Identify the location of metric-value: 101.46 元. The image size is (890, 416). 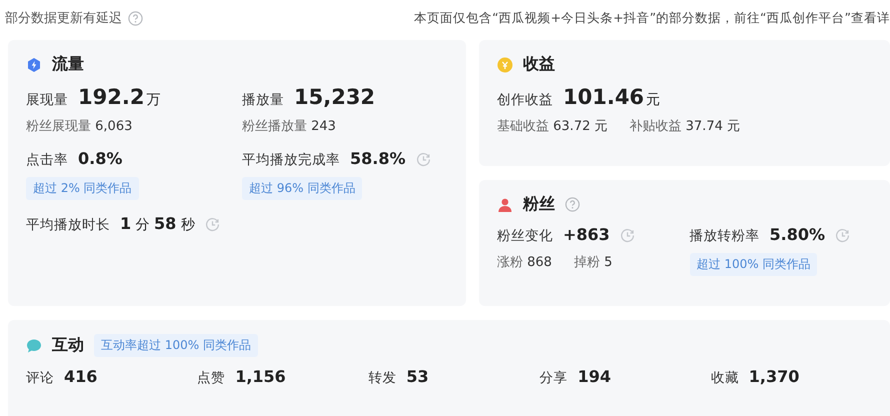
(611, 97).